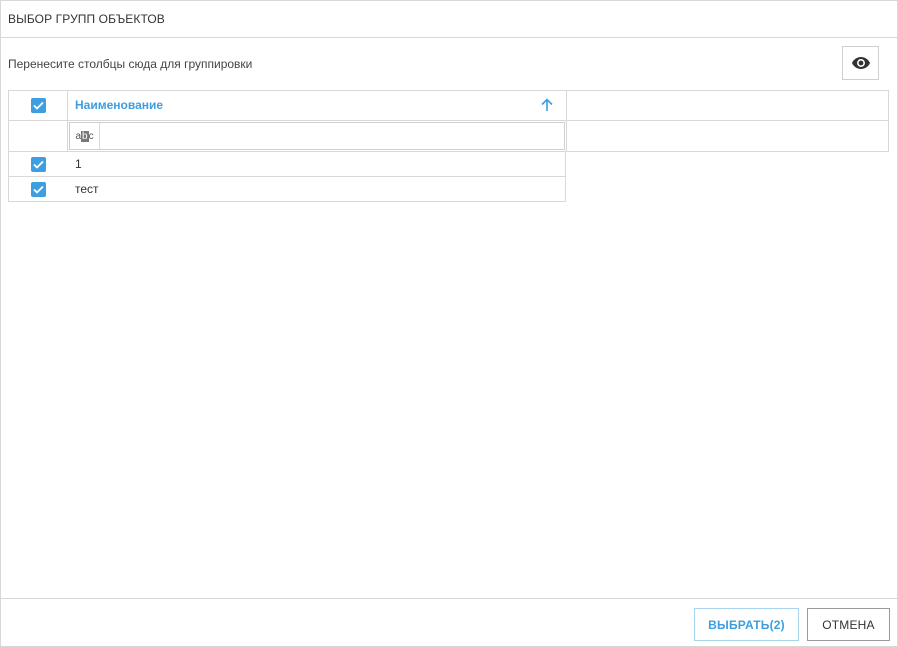  I want to click on text-filter-icon-b: b, so click(85, 136).